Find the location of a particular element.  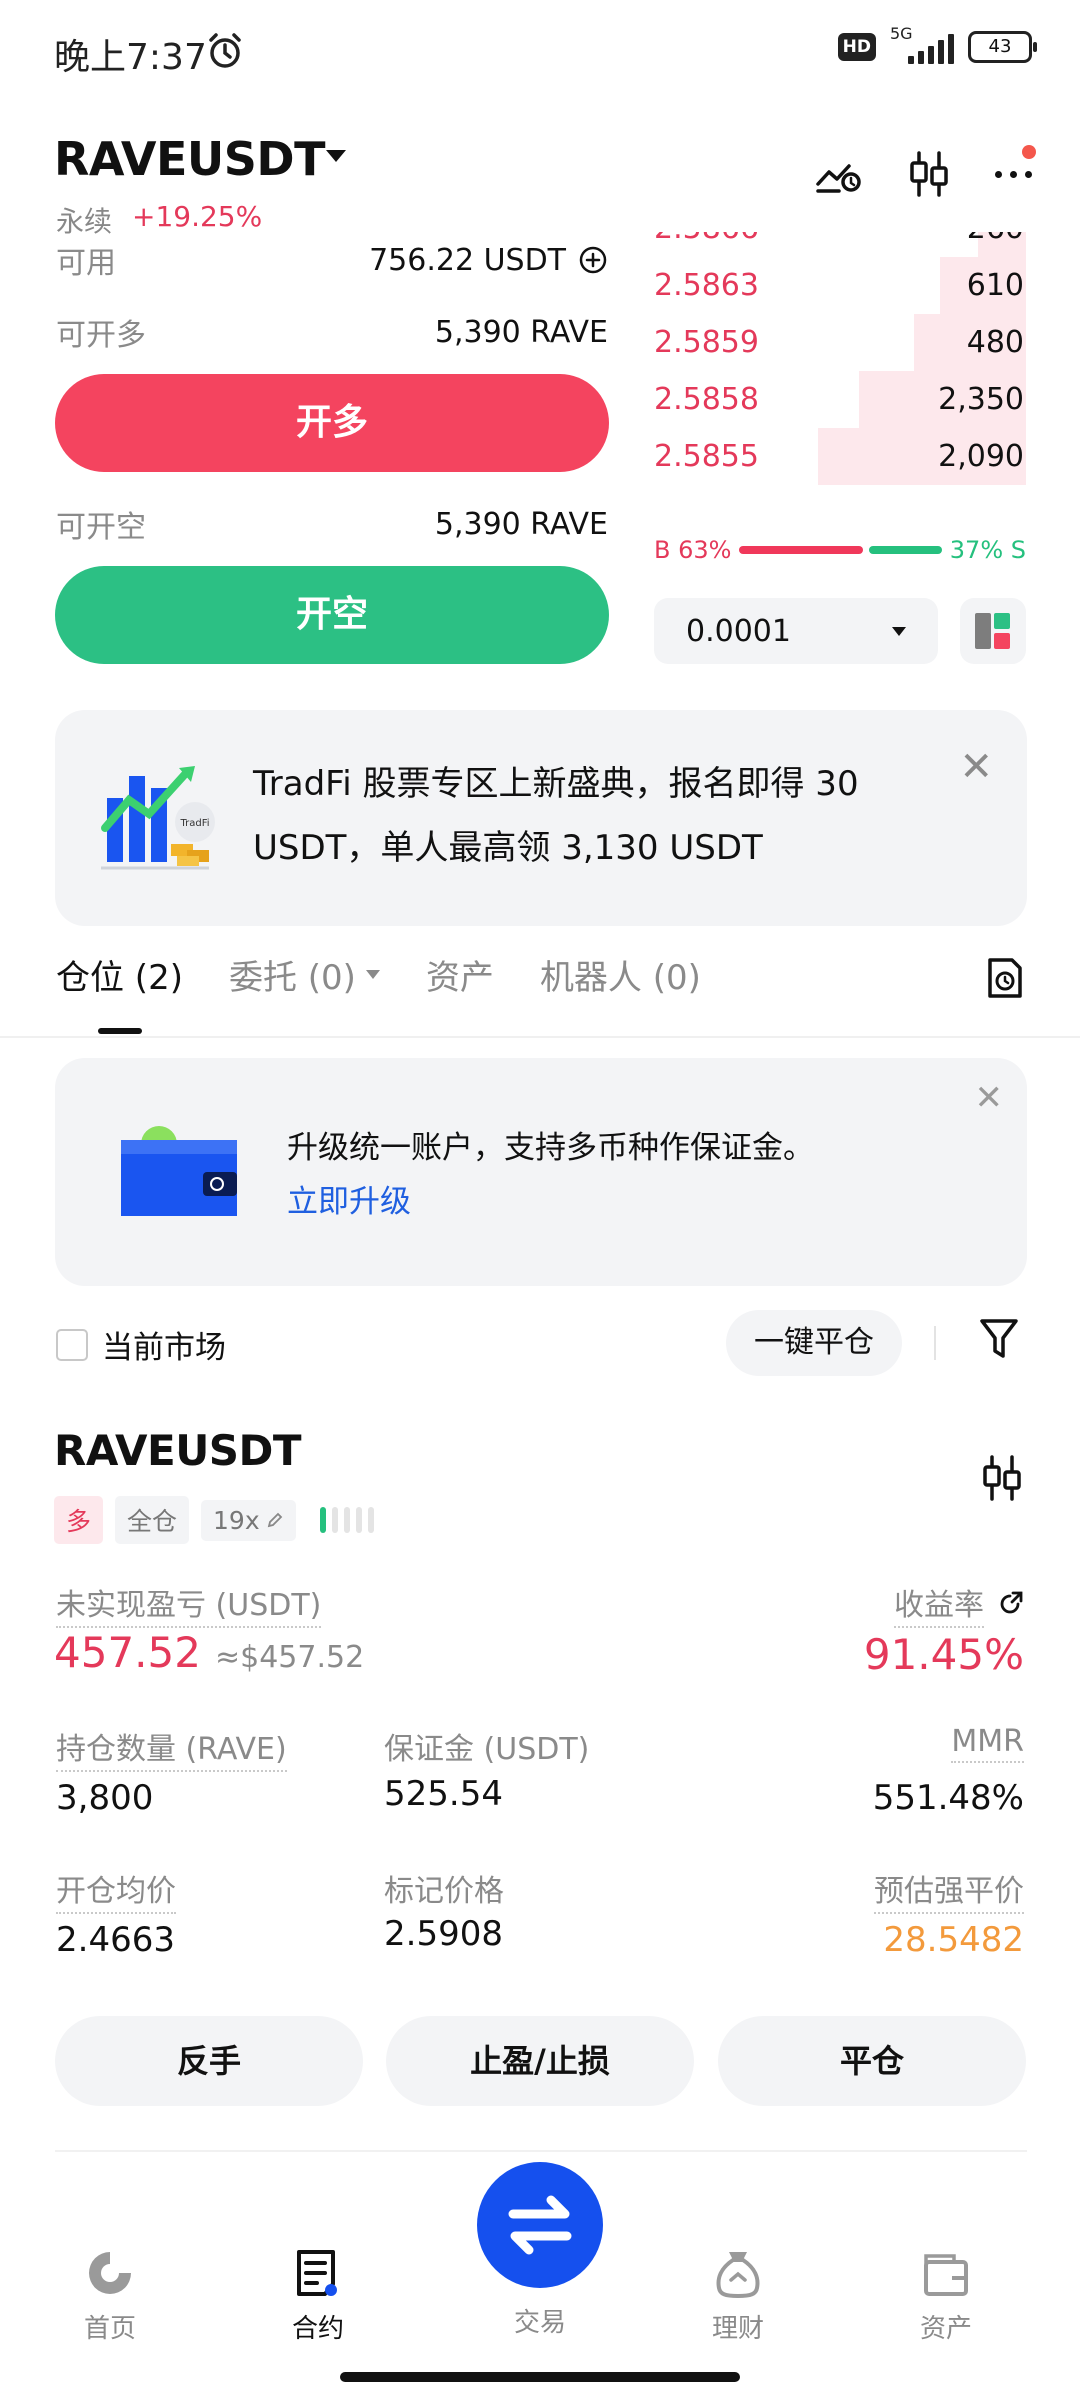

entry-price-value: 2.4663 is located at coordinates (115, 1940).